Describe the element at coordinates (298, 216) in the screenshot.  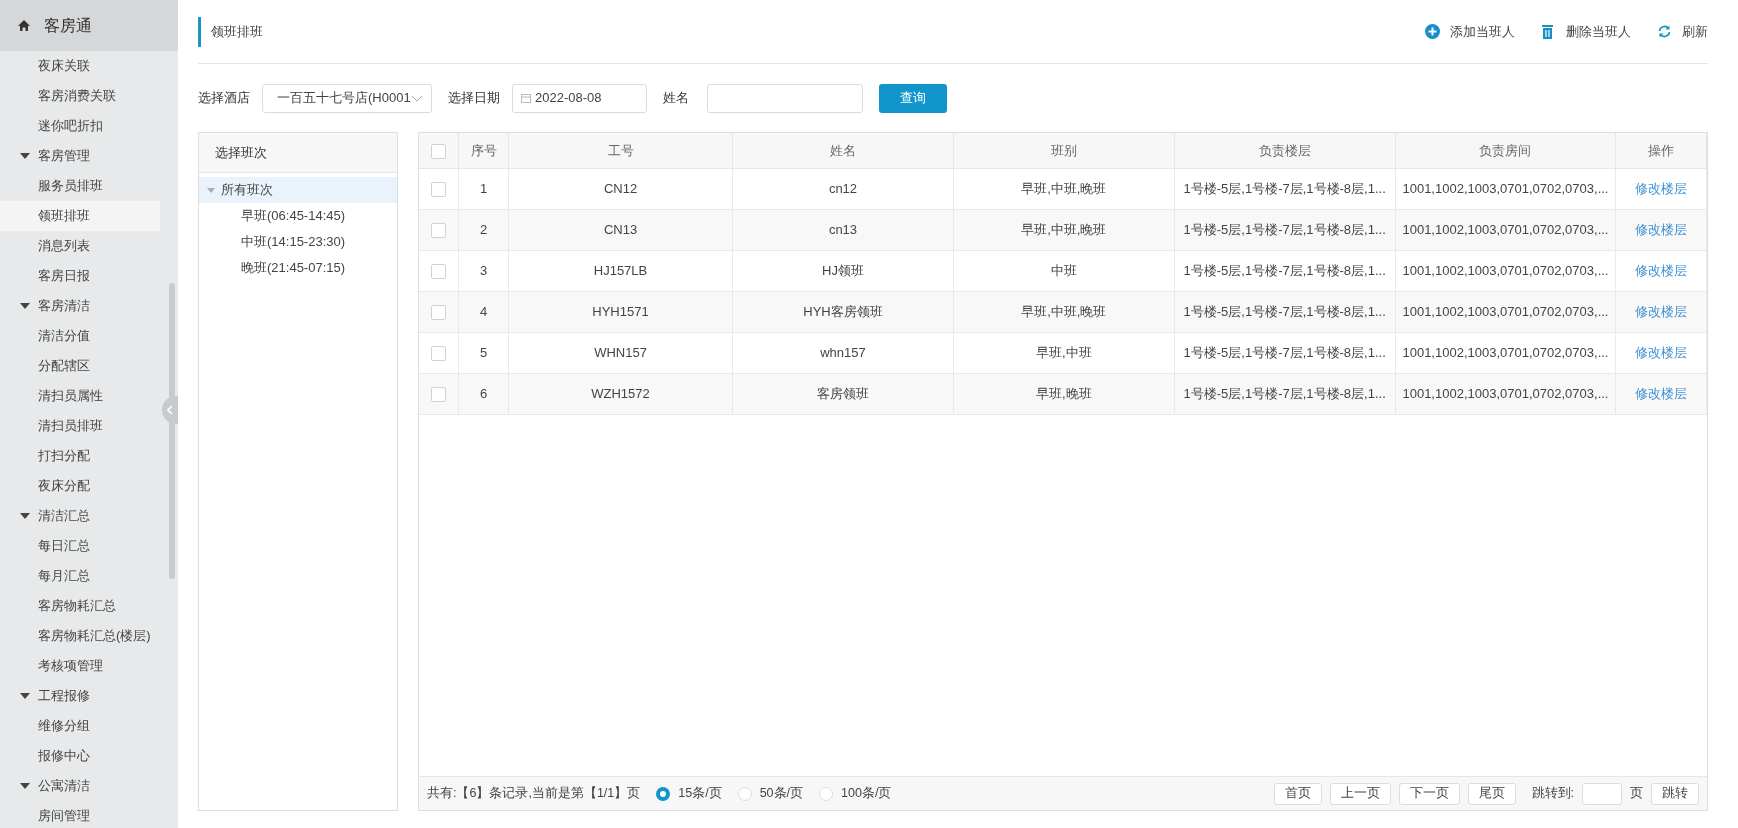
I see `tree-node: 早班(06:45-14:45)` at that location.